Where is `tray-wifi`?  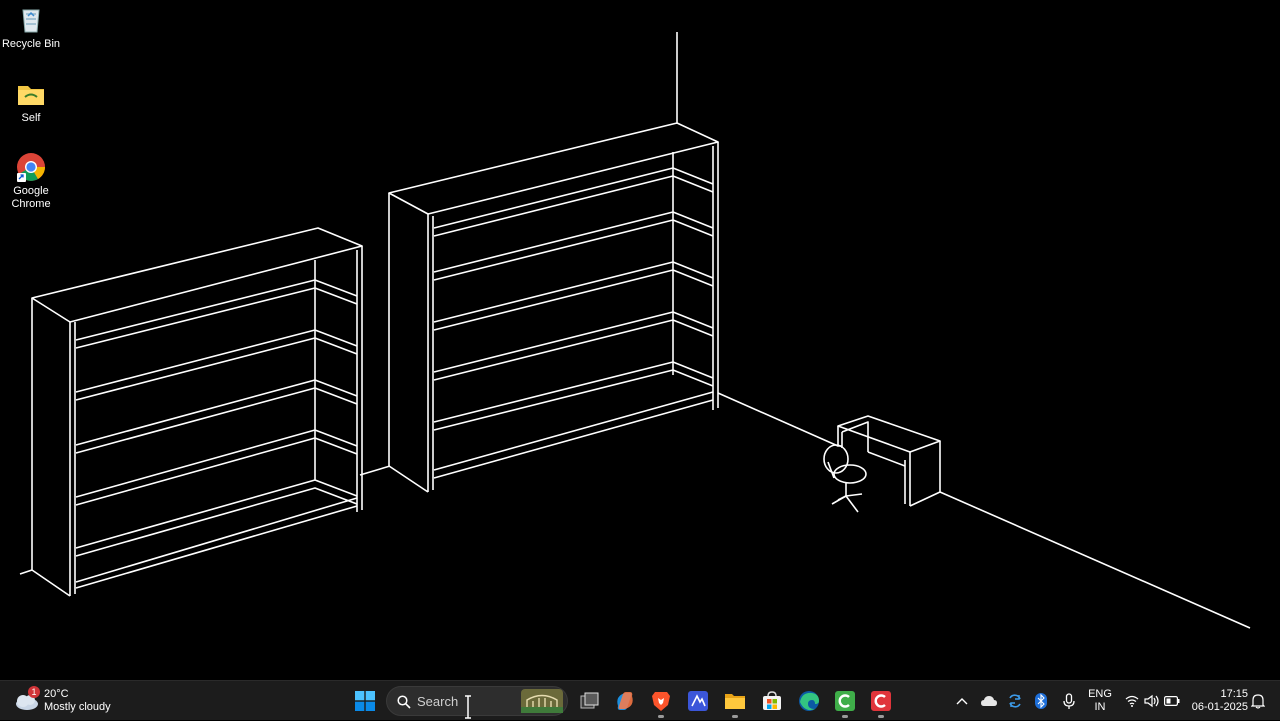 tray-wifi is located at coordinates (1132, 701).